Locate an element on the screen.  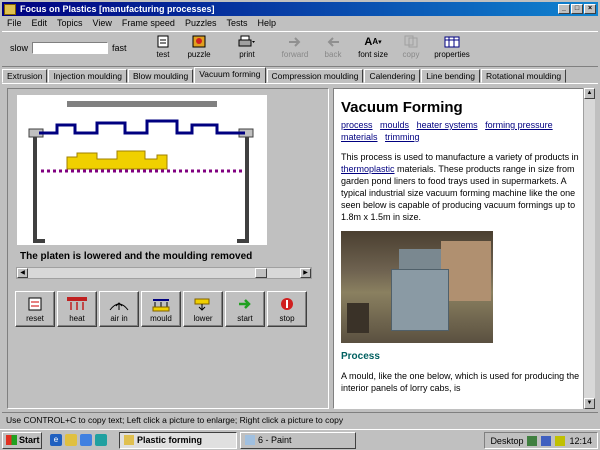
paint-icon is located at coordinates (250, 440).